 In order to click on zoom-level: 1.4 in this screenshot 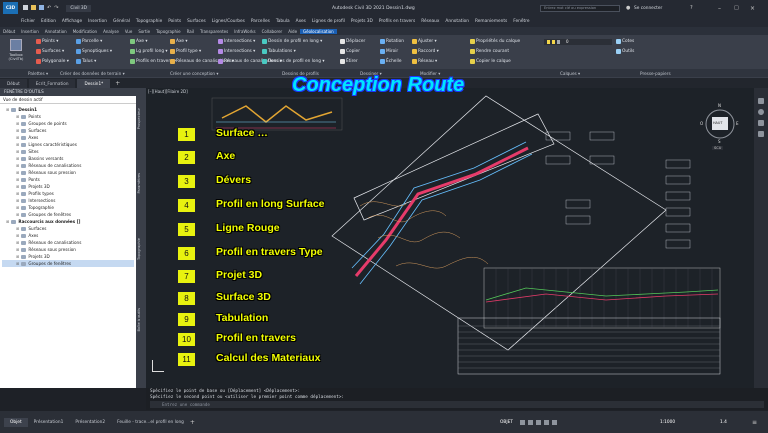, I will do `click(723, 422)`.